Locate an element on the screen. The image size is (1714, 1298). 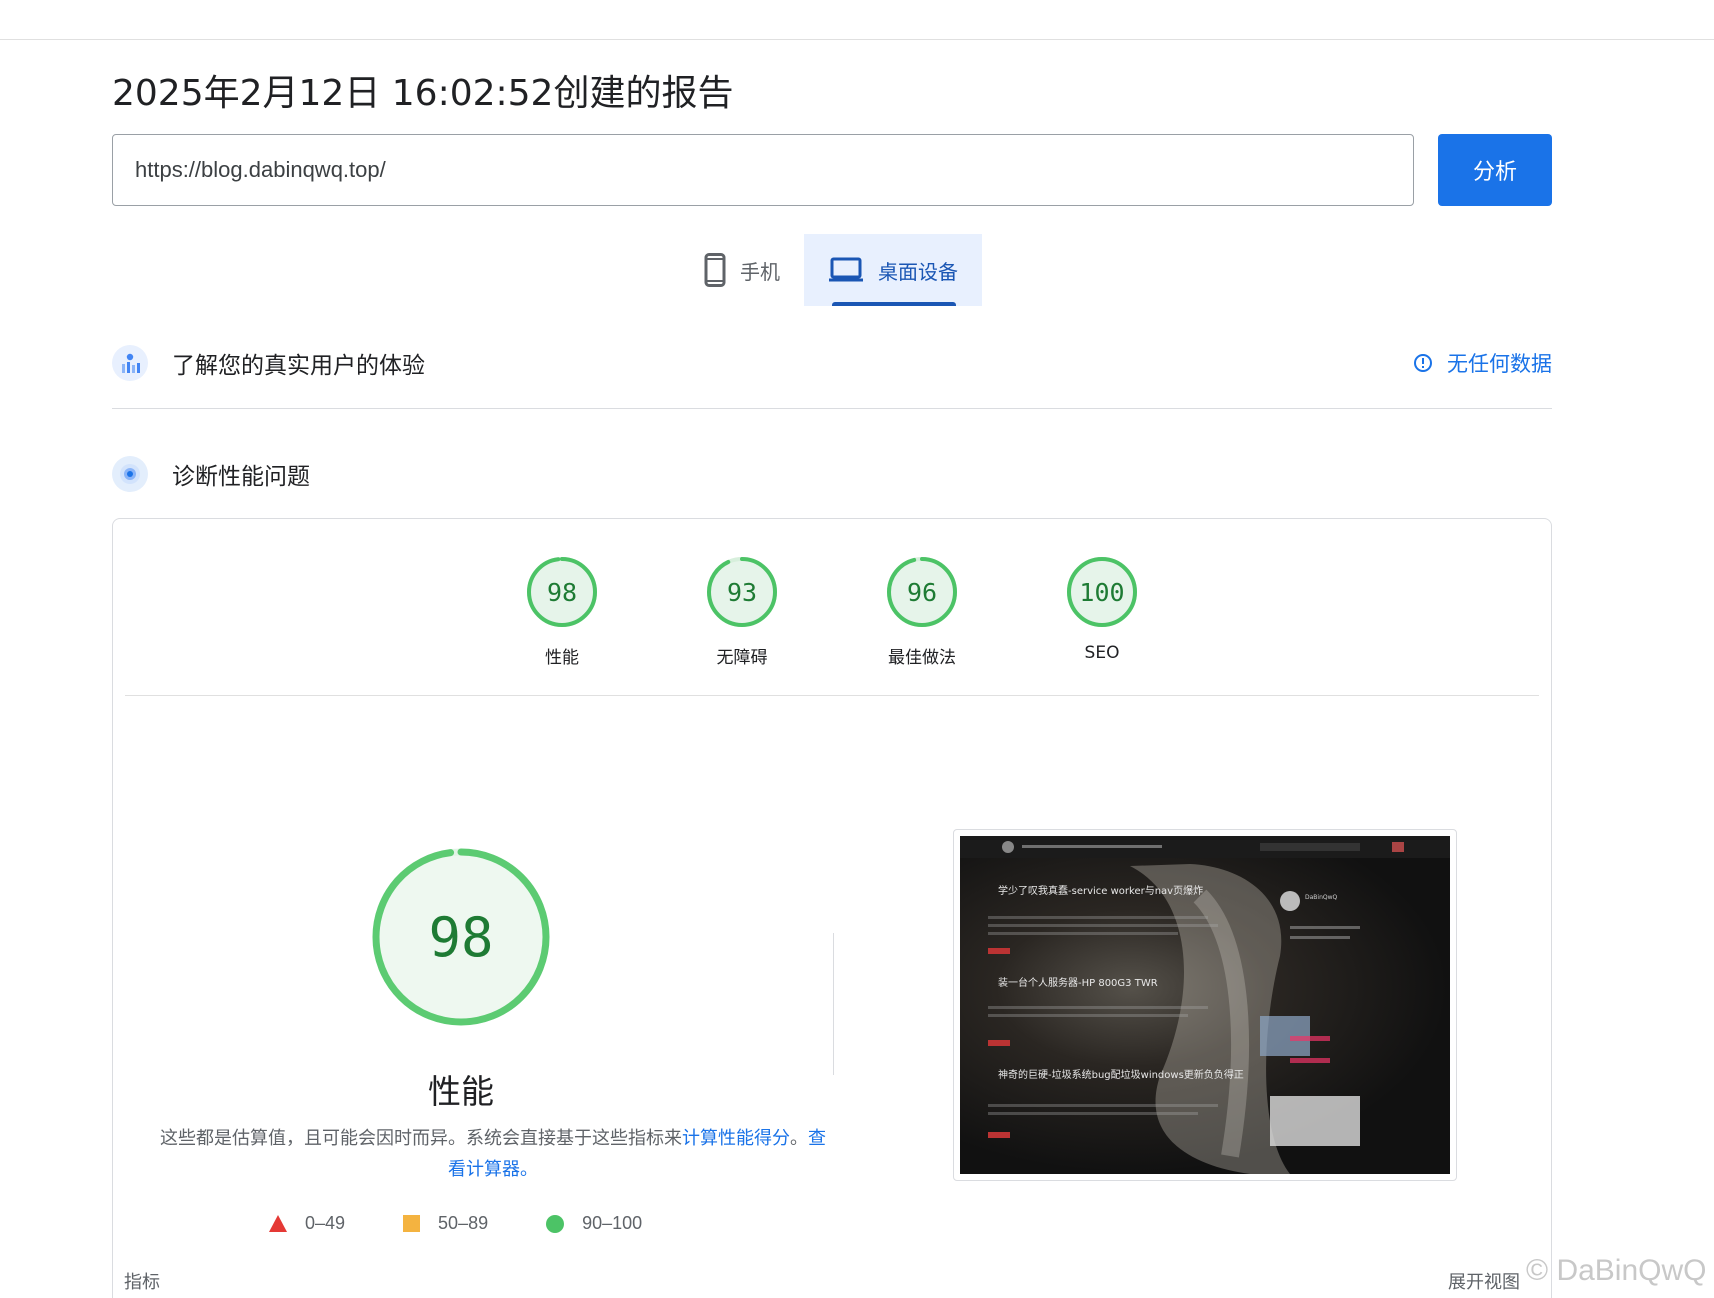
screenshot-post-title: 学少了叹我真蠢-service worker与nav页爆炸 is located at coordinates (1101, 891).